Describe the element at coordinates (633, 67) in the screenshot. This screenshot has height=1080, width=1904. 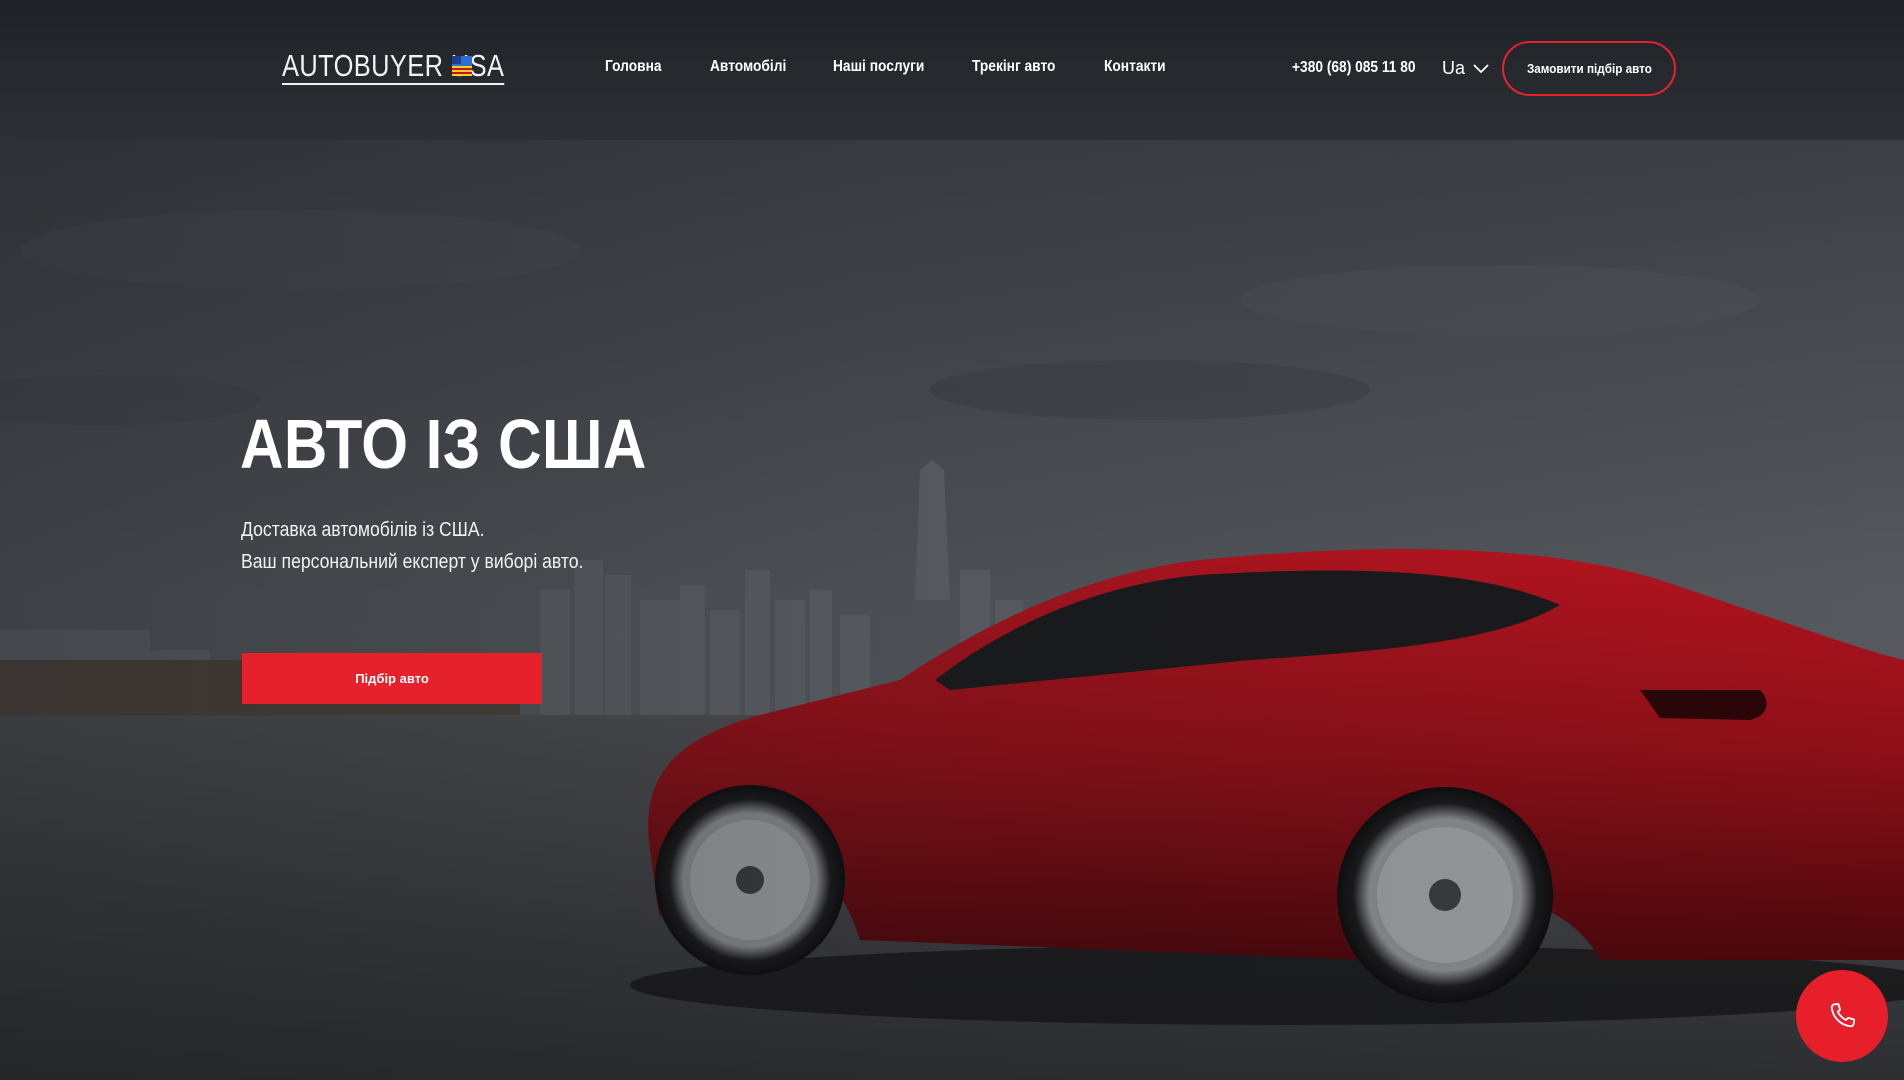
I see `nav-item-home: Головна` at that location.